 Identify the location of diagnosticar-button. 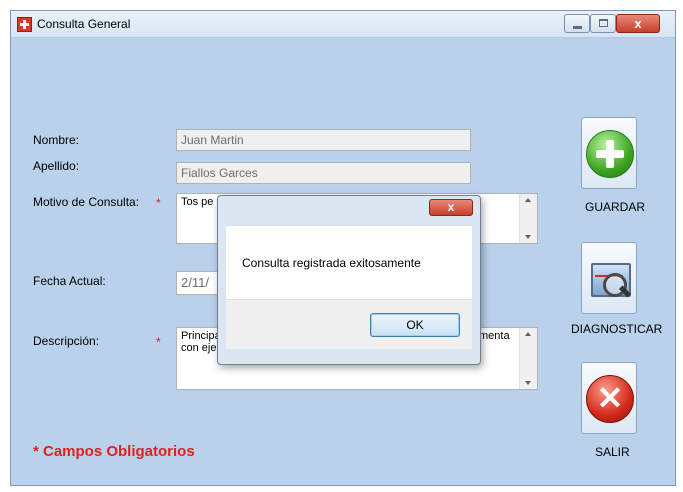
(609, 278).